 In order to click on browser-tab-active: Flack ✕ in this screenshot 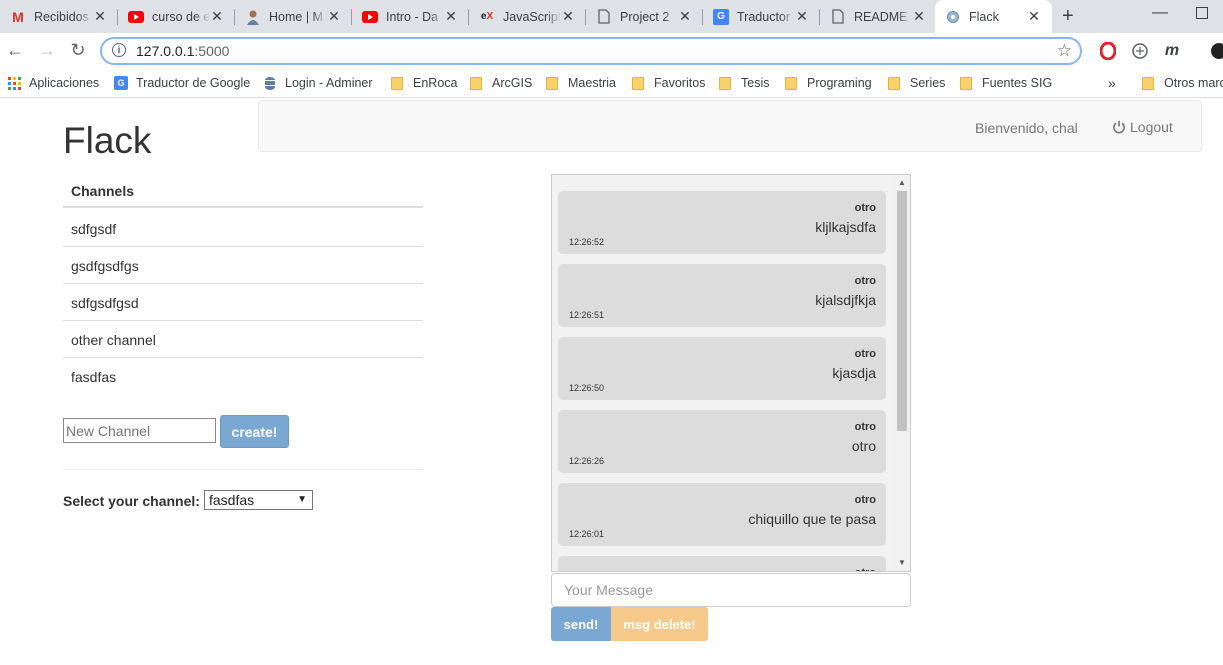, I will do `click(993, 16)`.